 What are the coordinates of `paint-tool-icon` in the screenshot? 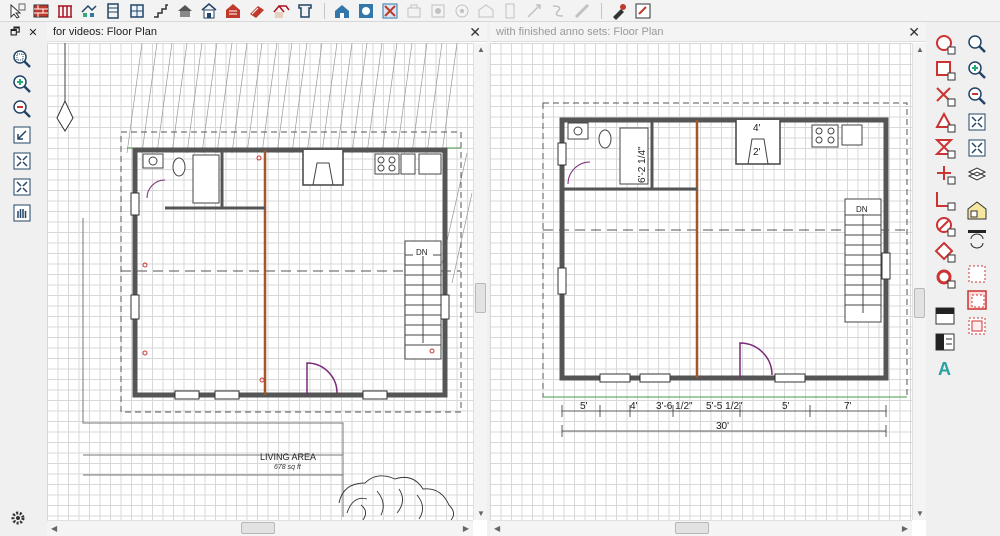 It's located at (558, 11).